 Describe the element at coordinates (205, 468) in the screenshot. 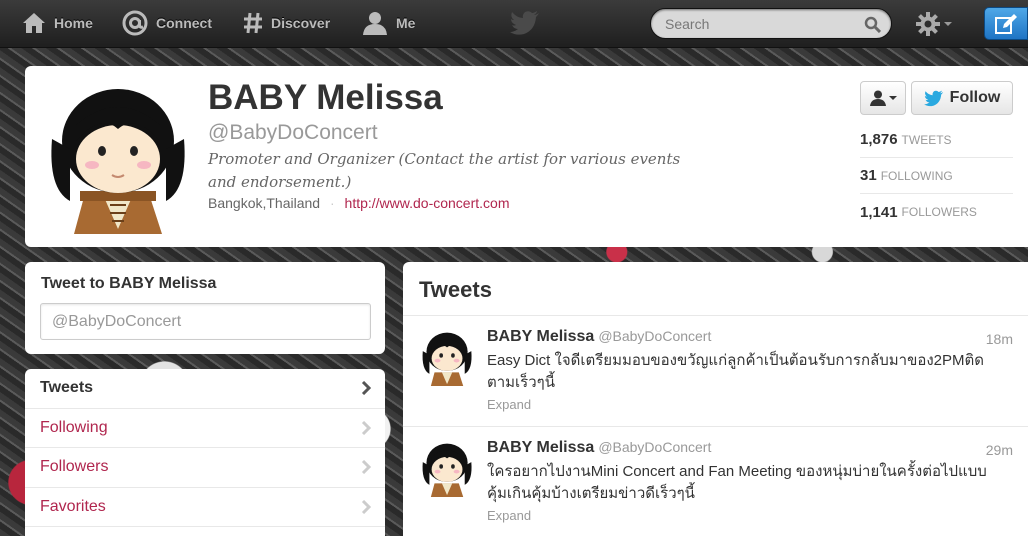

I see `side-nav-followers: Followers` at that location.